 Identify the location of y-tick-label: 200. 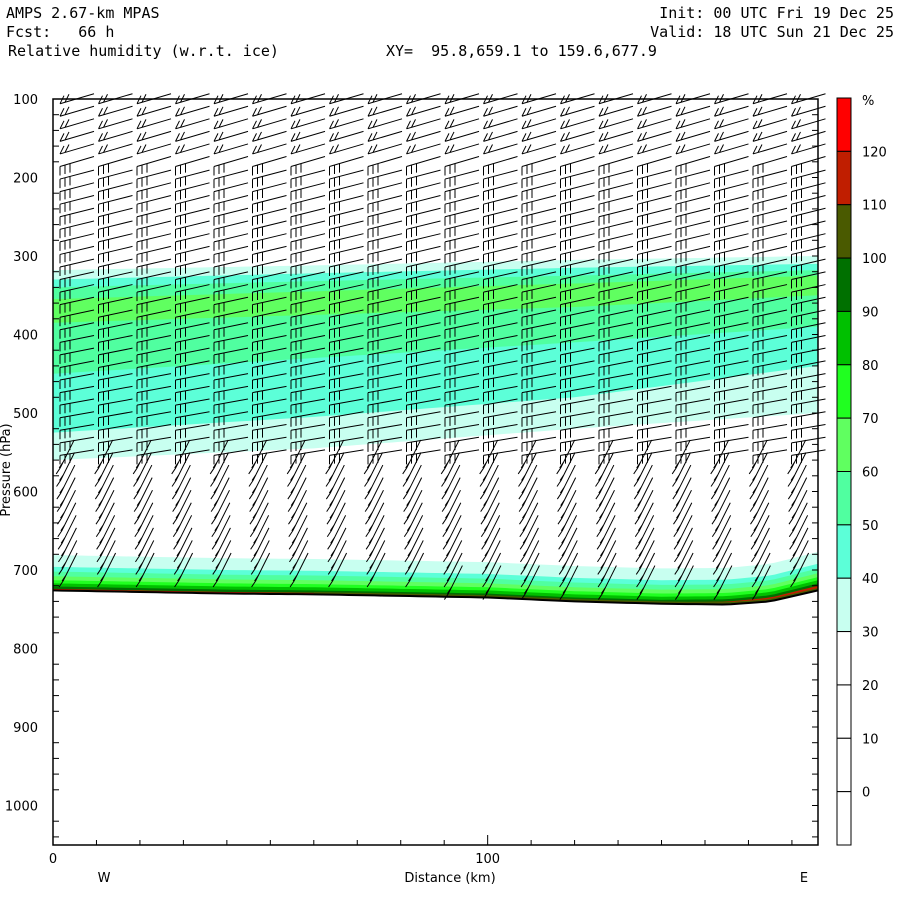
(25, 179).